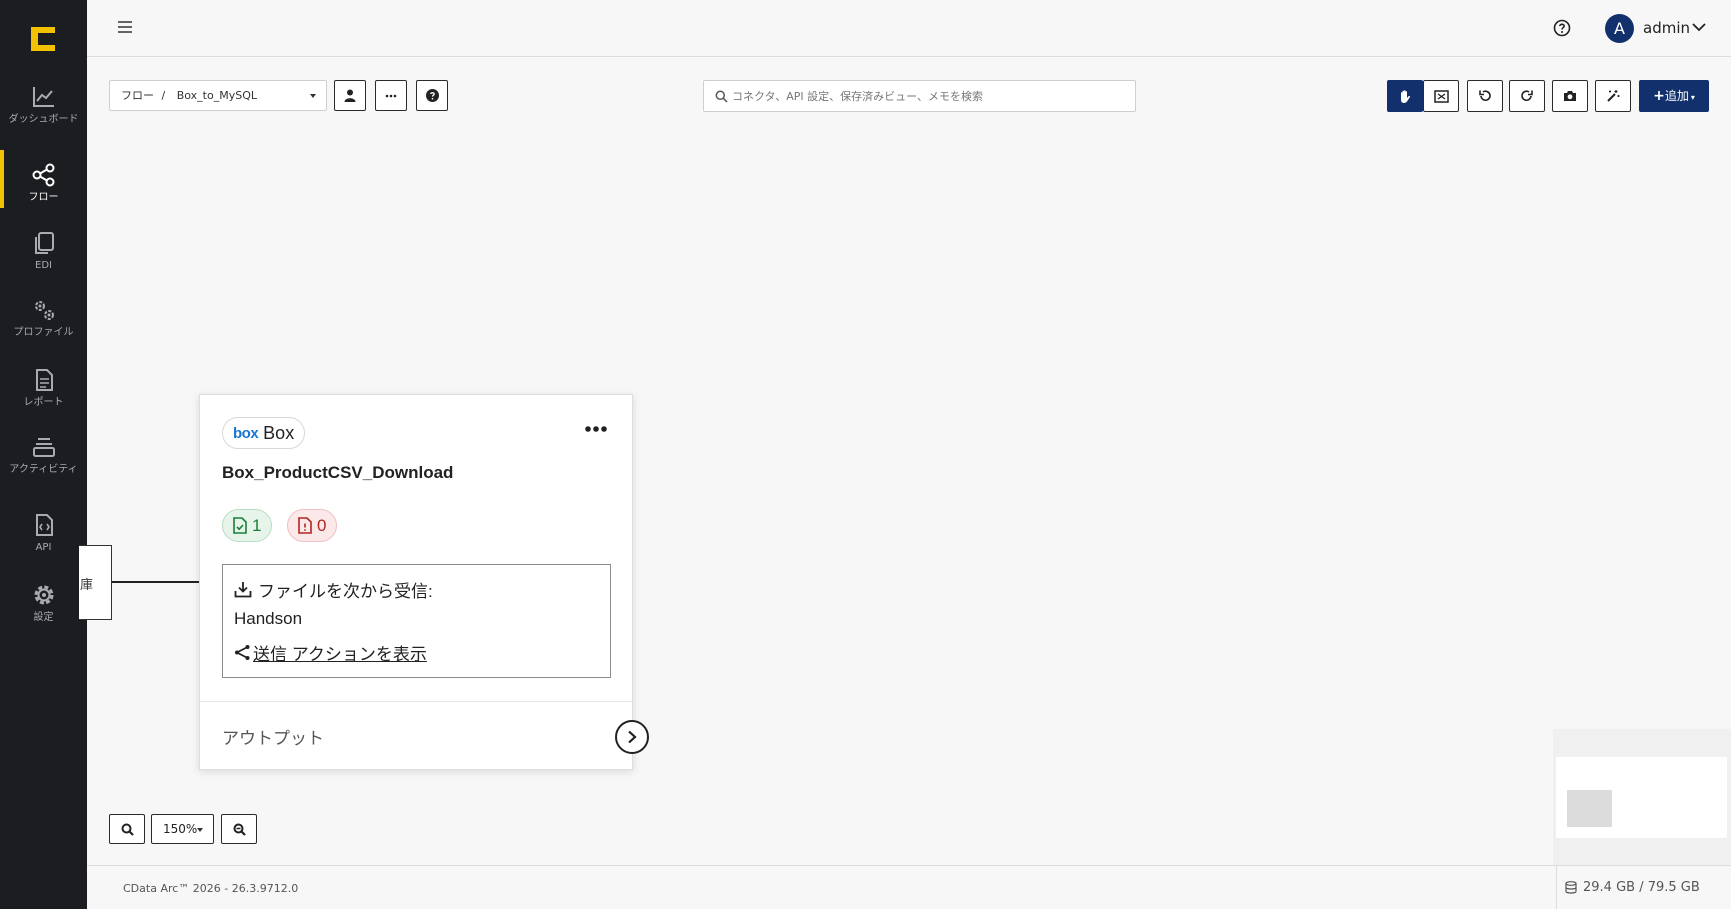  I want to click on zoom-out-button, so click(239, 829).